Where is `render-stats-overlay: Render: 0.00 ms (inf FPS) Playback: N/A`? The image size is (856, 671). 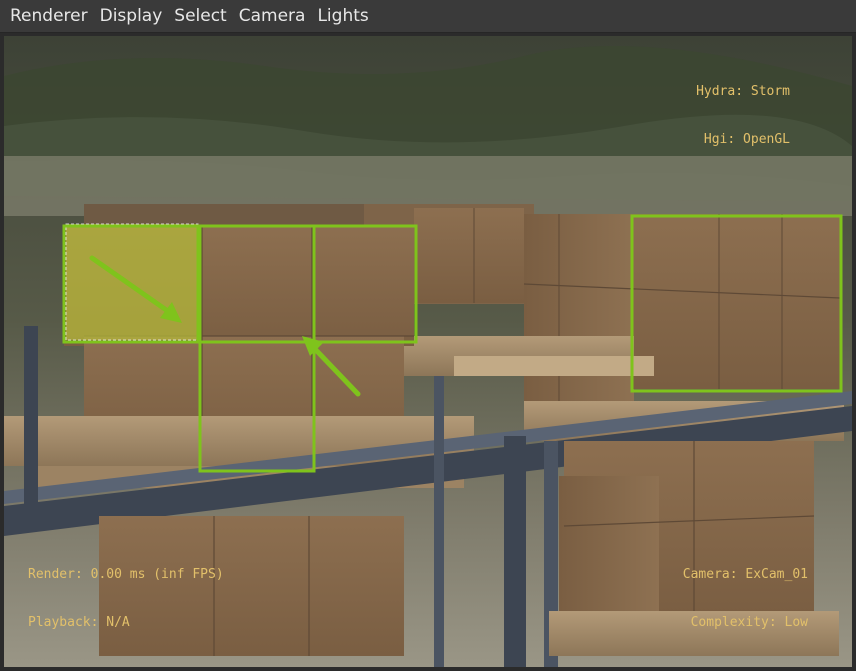 render-stats-overlay: Render: 0.00 ms (inf FPS) Playback: N/A is located at coordinates (126, 599).